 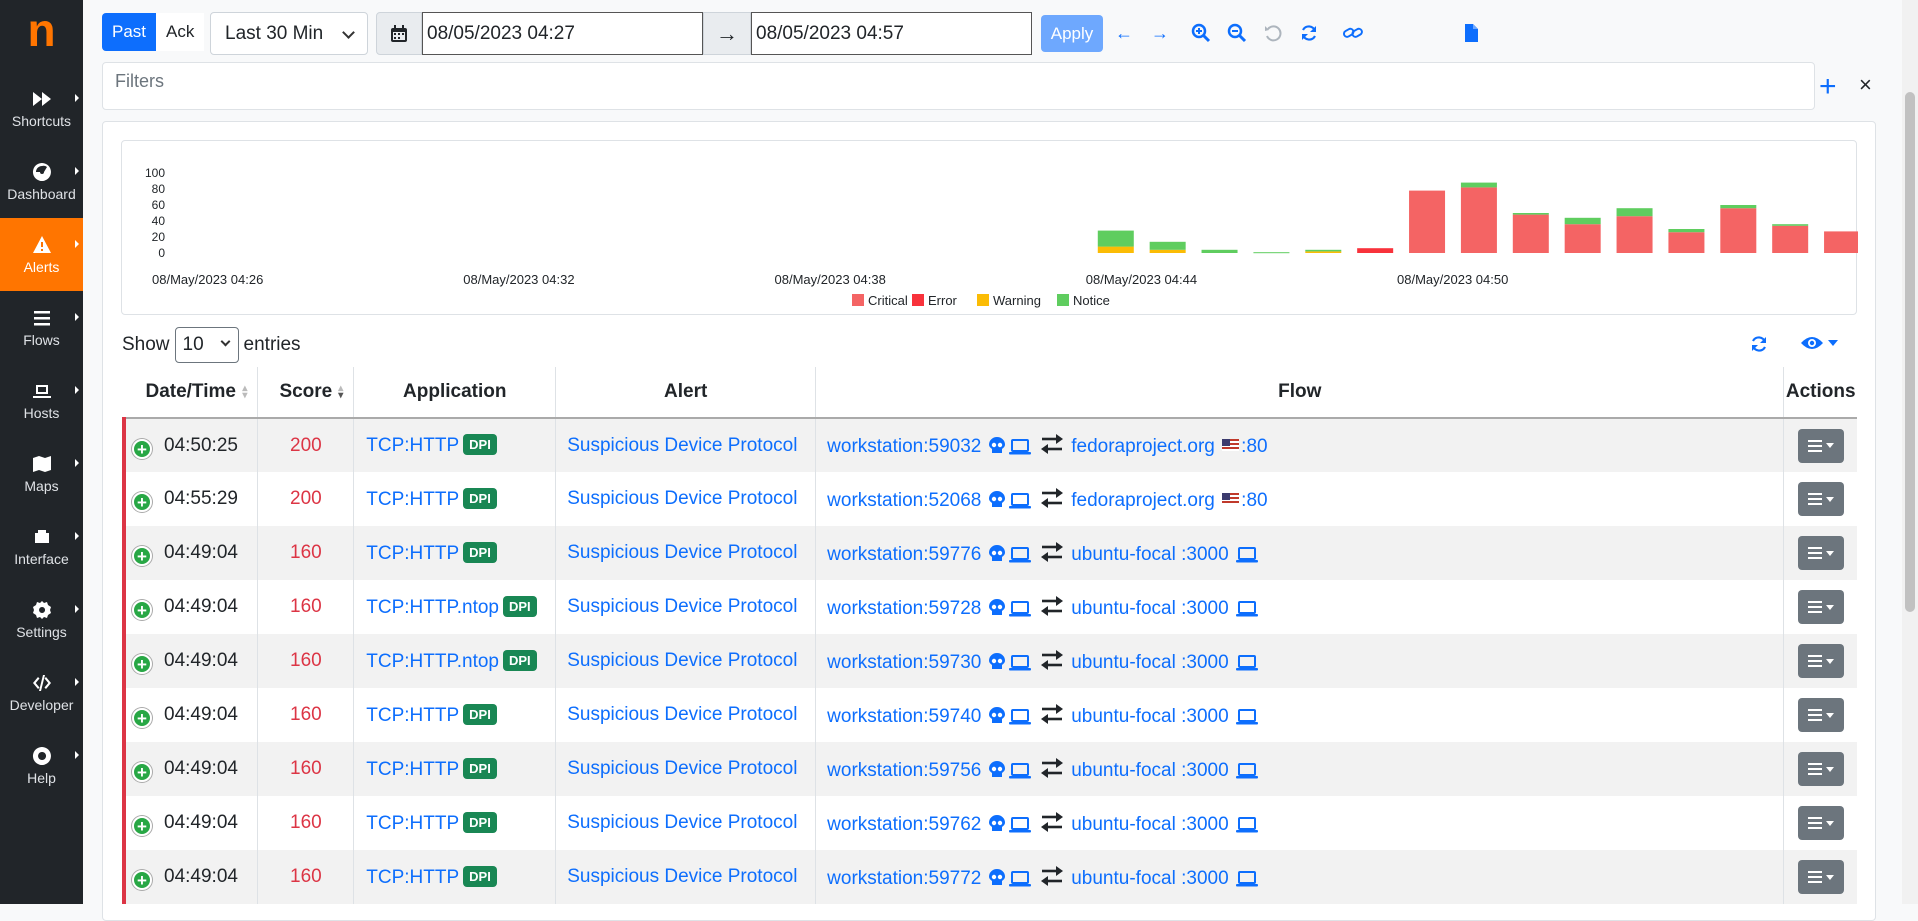 I want to click on bar-notice-04:46, so click(x=1219, y=251).